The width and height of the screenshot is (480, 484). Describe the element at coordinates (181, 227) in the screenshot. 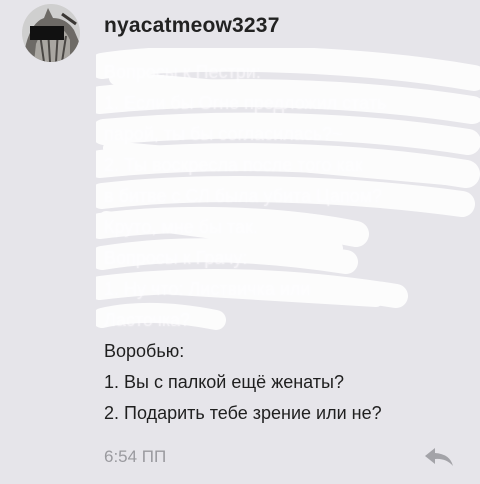

I see `message-line: Круто, мне бы так.` at that location.